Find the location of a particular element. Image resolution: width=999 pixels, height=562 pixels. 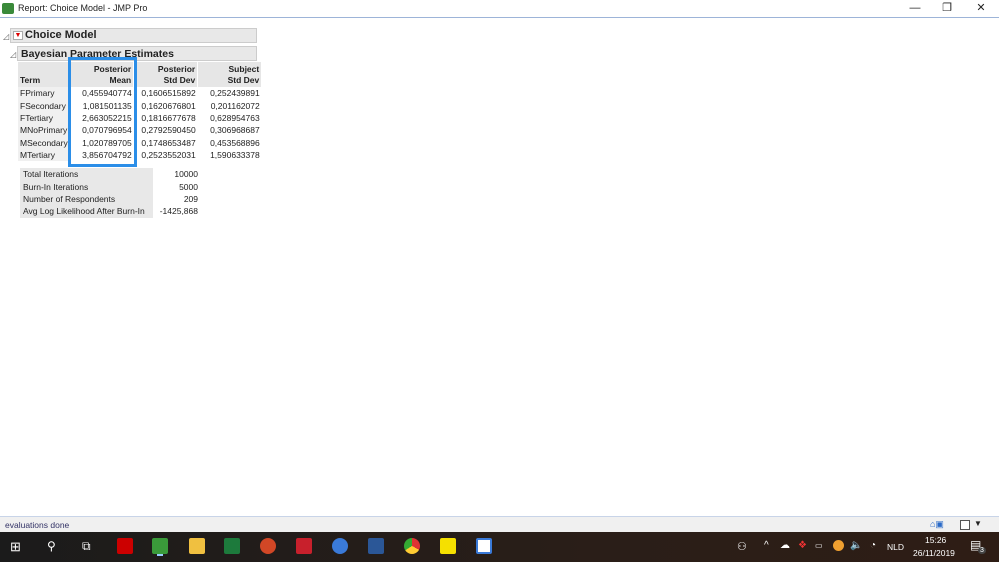

value-cell: 0,306968687 is located at coordinates (235, 130).